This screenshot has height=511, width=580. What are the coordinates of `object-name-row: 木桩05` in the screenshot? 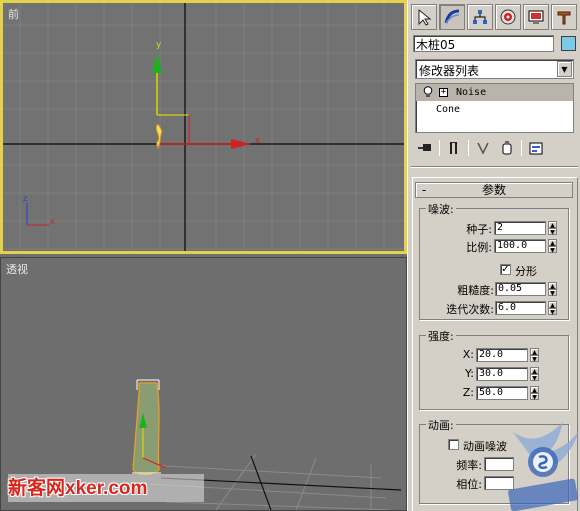 It's located at (495, 44).